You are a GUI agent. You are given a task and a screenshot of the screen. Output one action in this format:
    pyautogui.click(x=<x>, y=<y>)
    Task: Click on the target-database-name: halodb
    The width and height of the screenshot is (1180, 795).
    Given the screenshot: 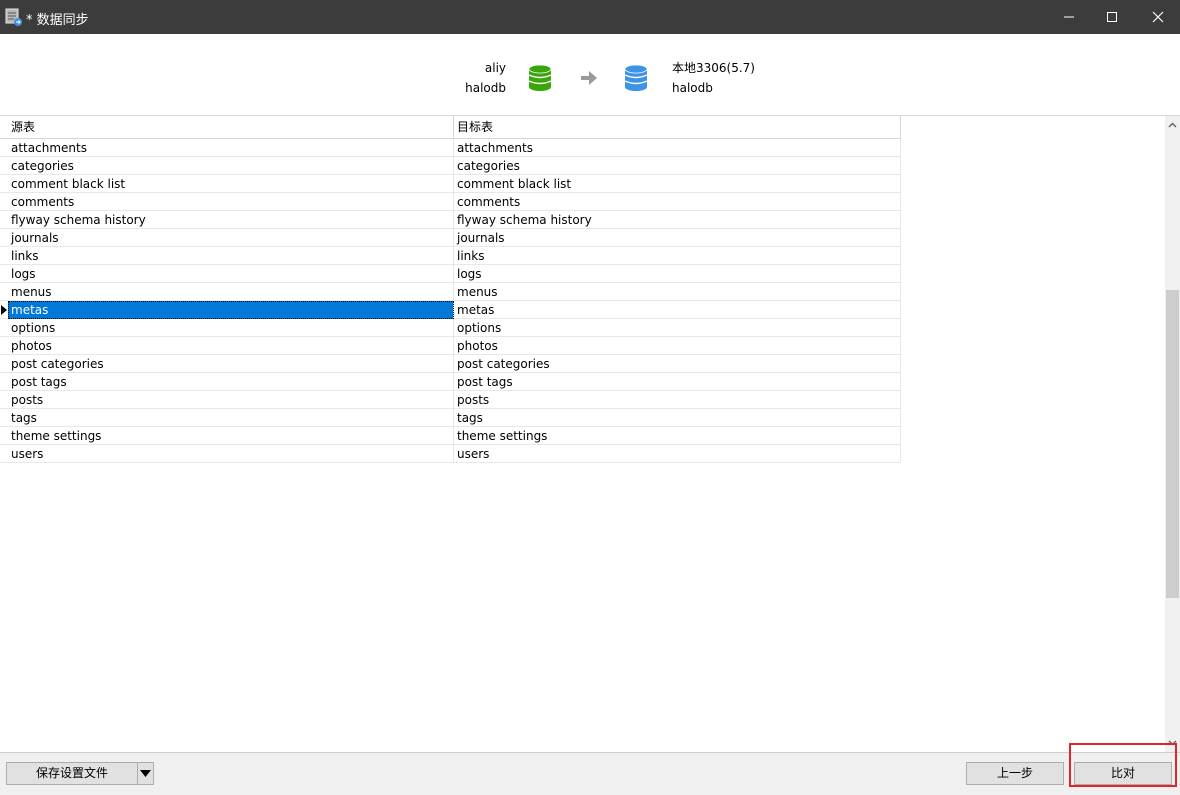 What is the action you would take?
    pyautogui.click(x=772, y=88)
    